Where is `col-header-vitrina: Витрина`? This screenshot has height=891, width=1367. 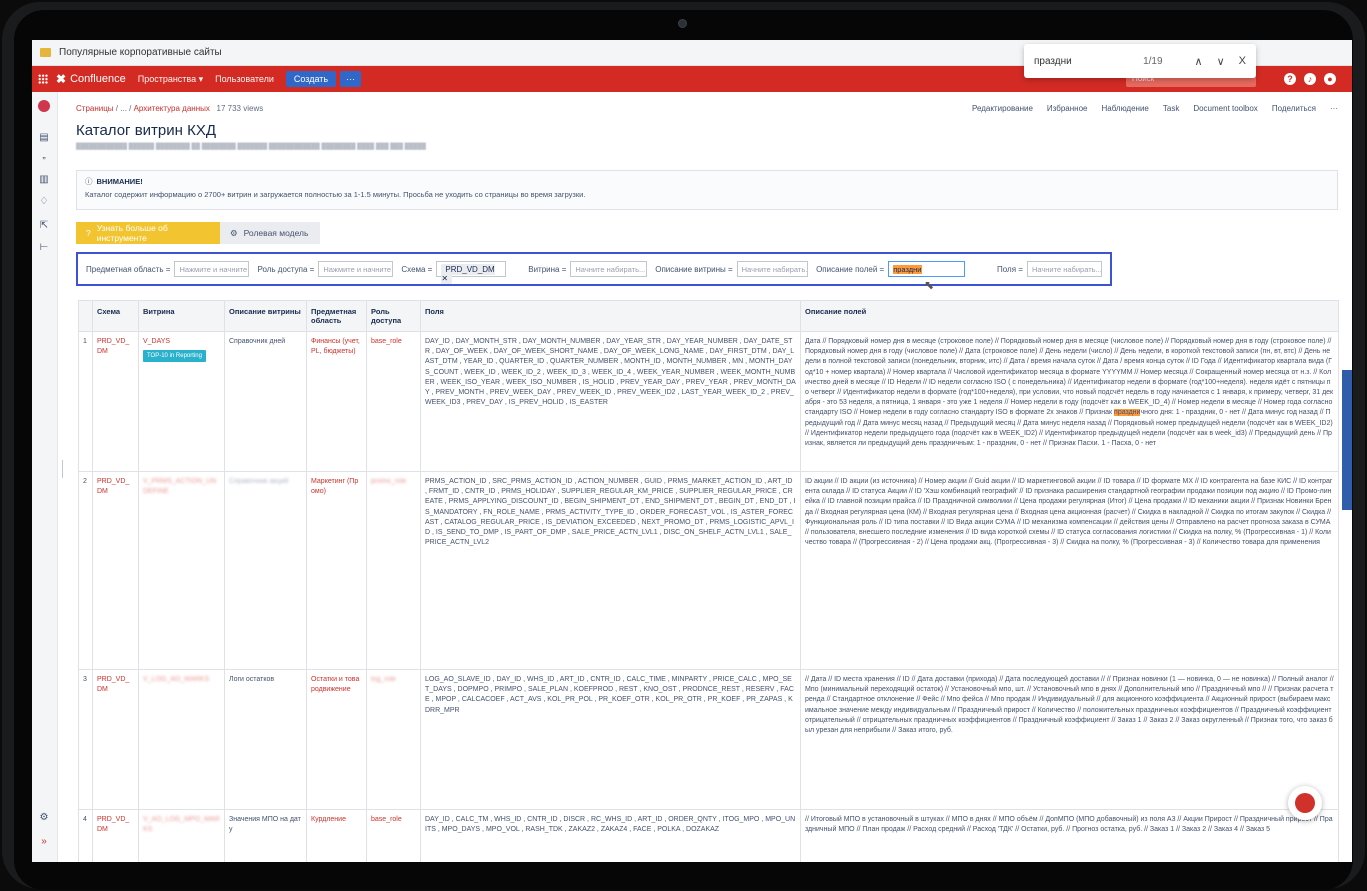 col-header-vitrina: Витрина is located at coordinates (181, 316).